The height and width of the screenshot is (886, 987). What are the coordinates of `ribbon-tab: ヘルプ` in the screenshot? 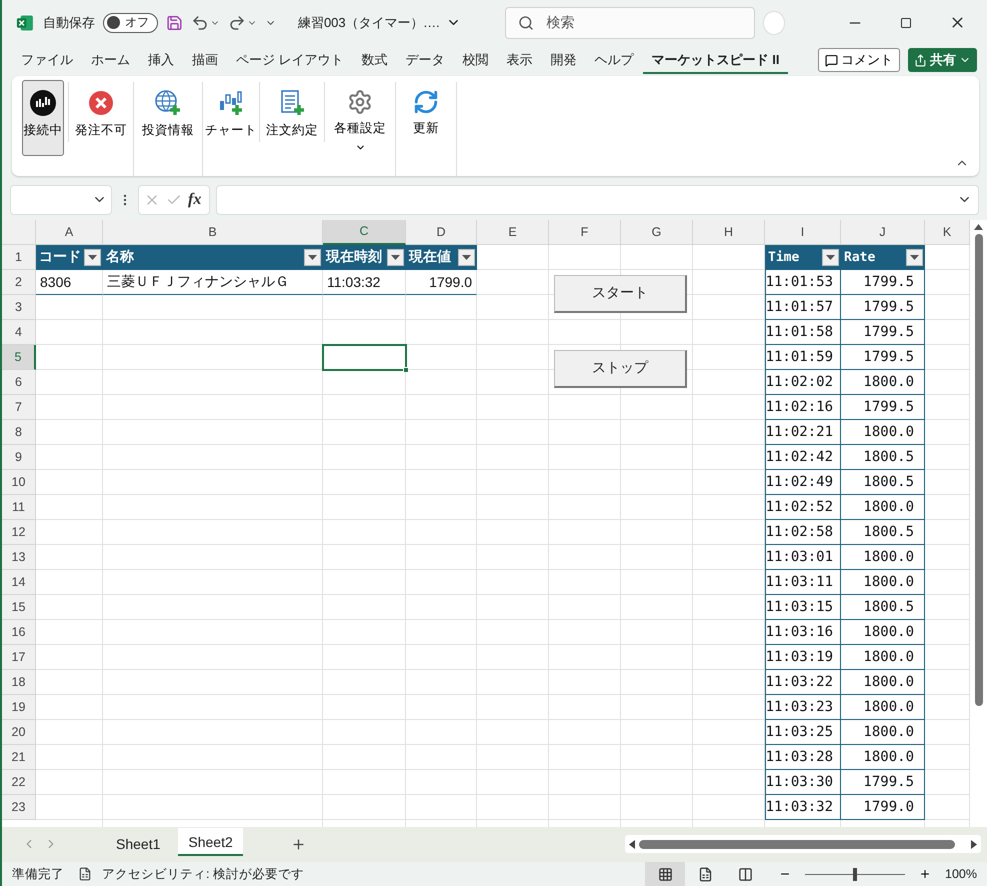 It's located at (614, 60).